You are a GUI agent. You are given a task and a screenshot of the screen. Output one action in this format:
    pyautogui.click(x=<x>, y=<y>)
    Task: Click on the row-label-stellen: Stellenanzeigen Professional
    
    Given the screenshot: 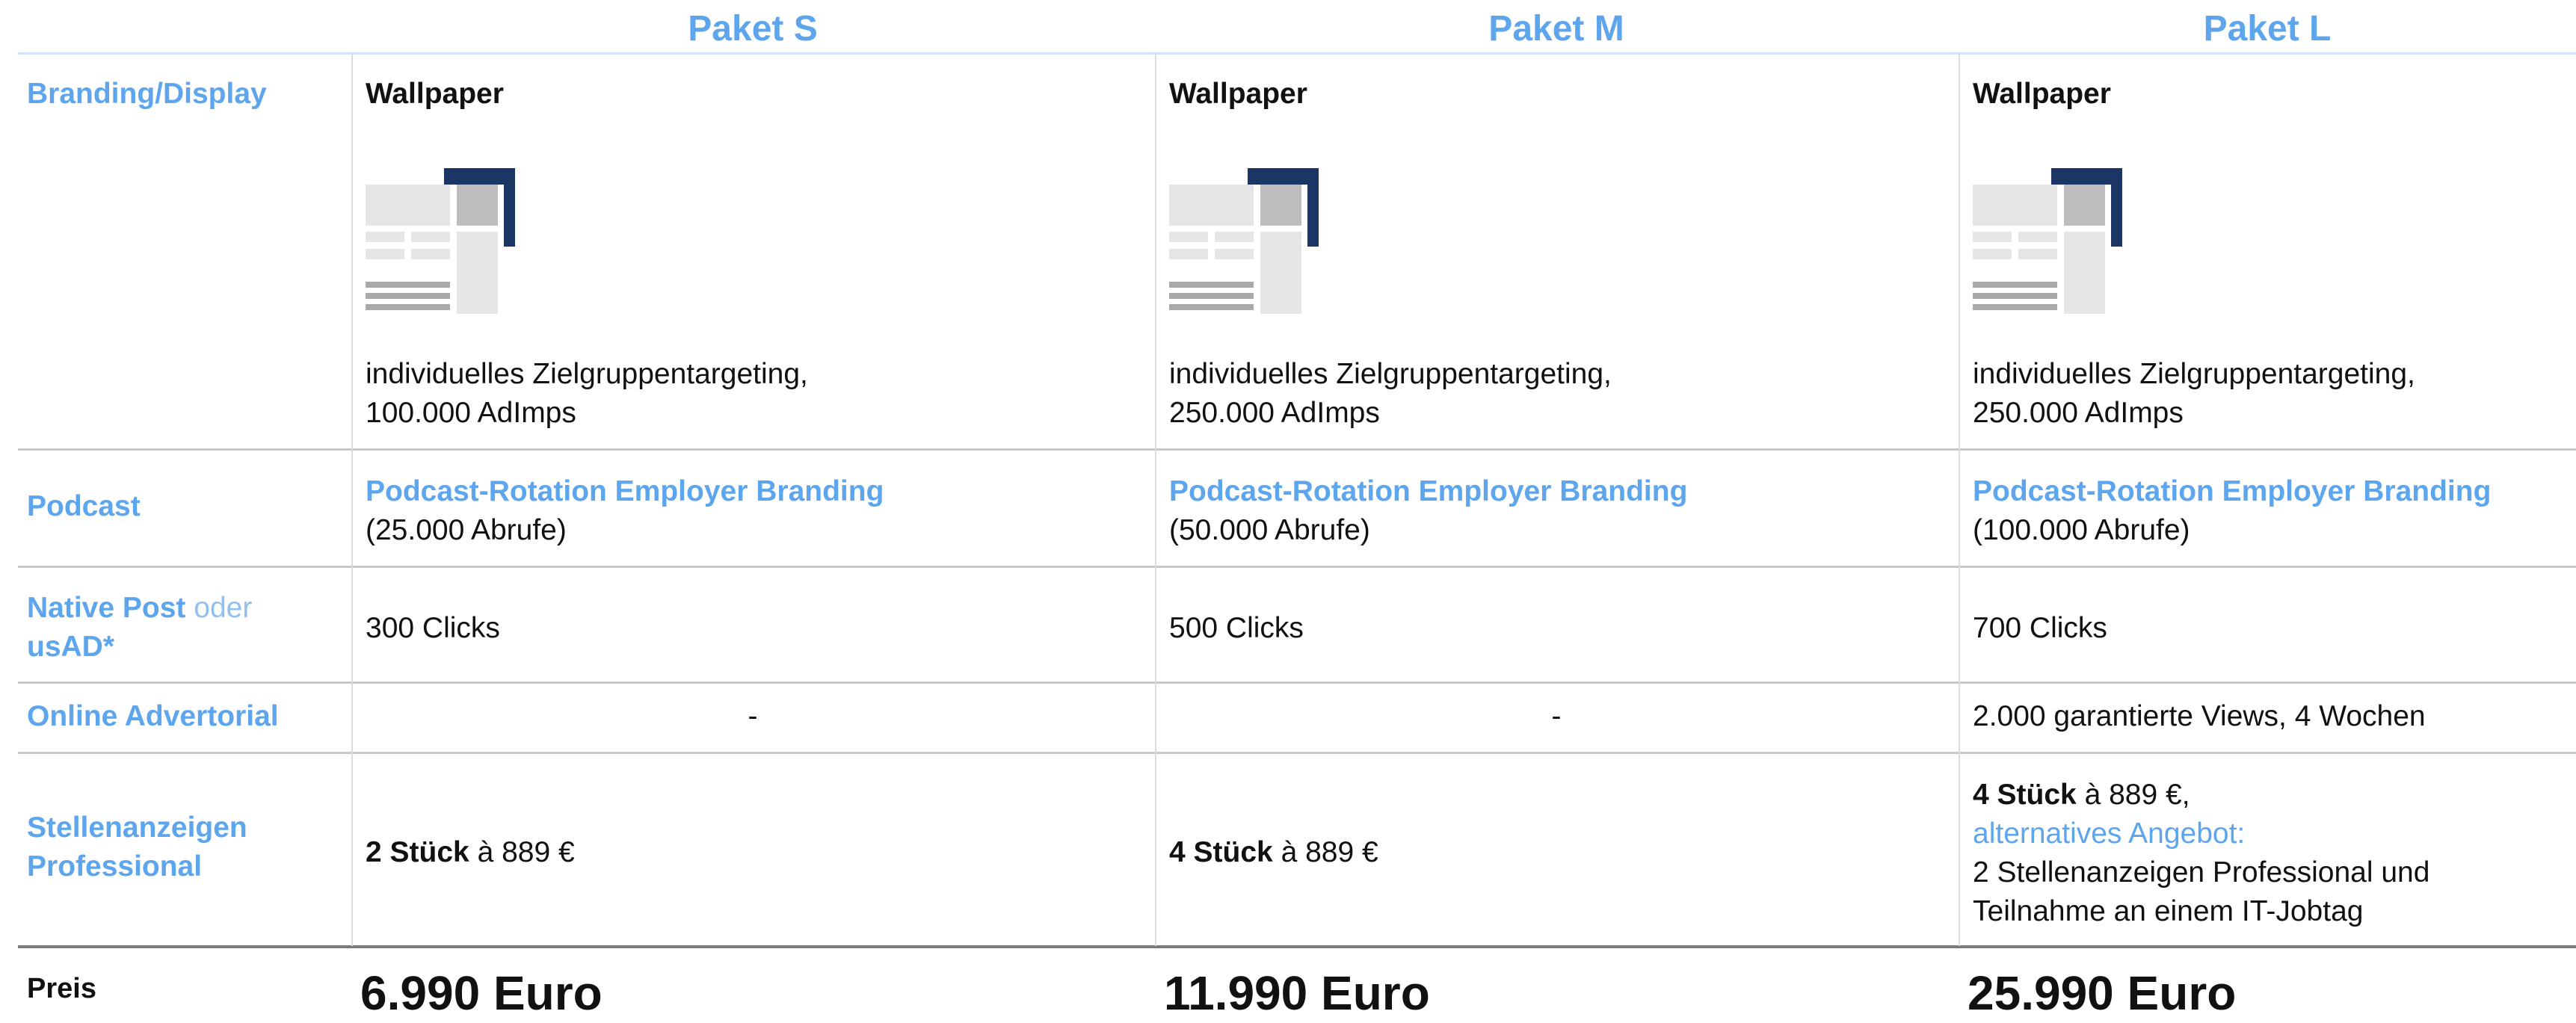 What is the action you would take?
    pyautogui.click(x=184, y=847)
    